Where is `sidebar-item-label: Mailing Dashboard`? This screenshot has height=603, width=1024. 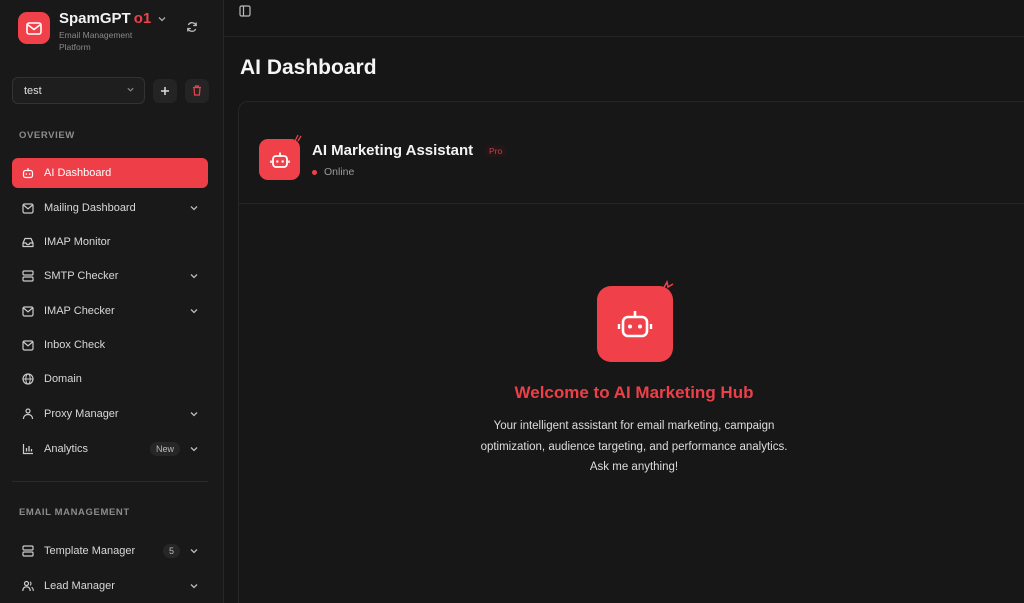 sidebar-item-label: Mailing Dashboard is located at coordinates (90, 208).